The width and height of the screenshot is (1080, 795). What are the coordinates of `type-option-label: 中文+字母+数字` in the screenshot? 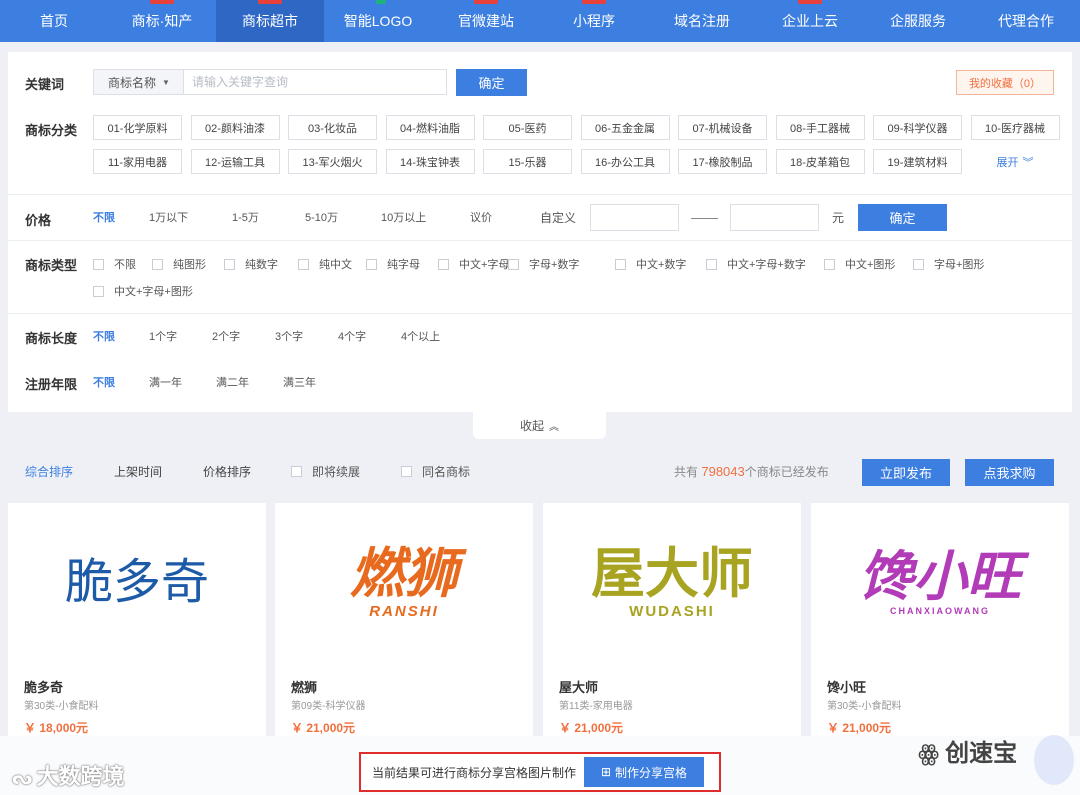 It's located at (766, 265).